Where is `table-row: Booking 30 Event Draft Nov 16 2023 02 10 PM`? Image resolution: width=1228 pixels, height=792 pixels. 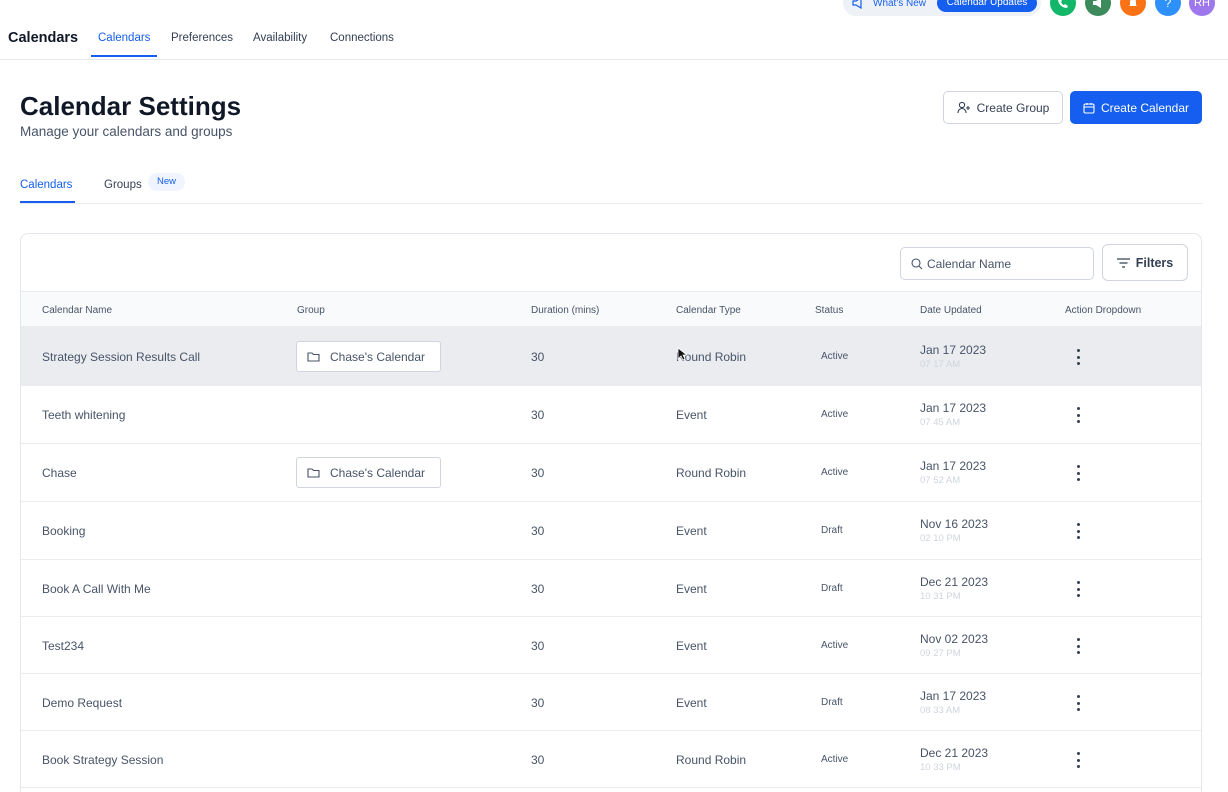 table-row: Booking 30 Event Draft Nov 16 2023 02 10 PM is located at coordinates (611, 531).